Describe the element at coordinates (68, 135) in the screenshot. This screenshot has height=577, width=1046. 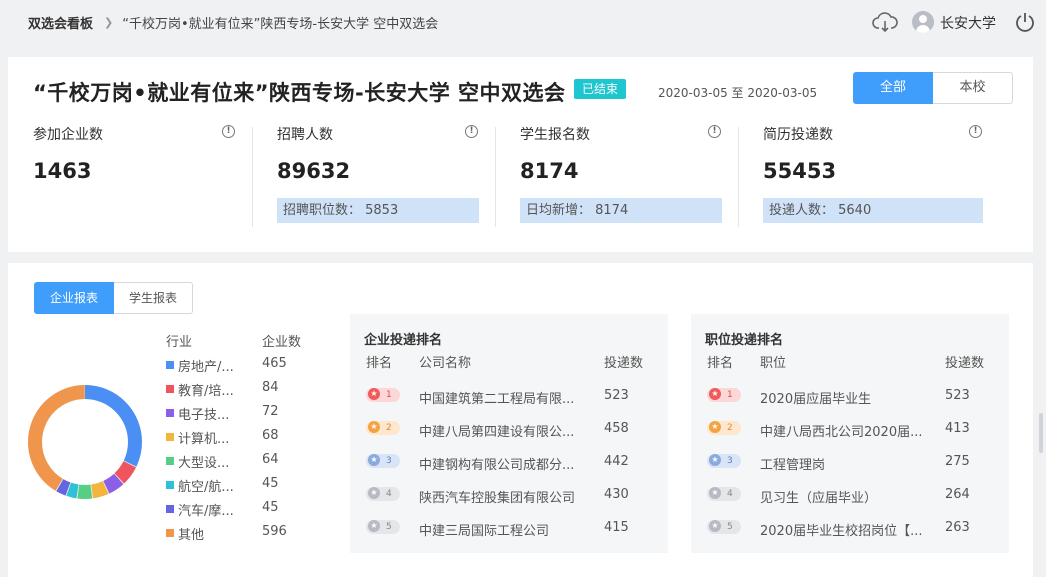
I see `stat-label: 参加企业数` at that location.